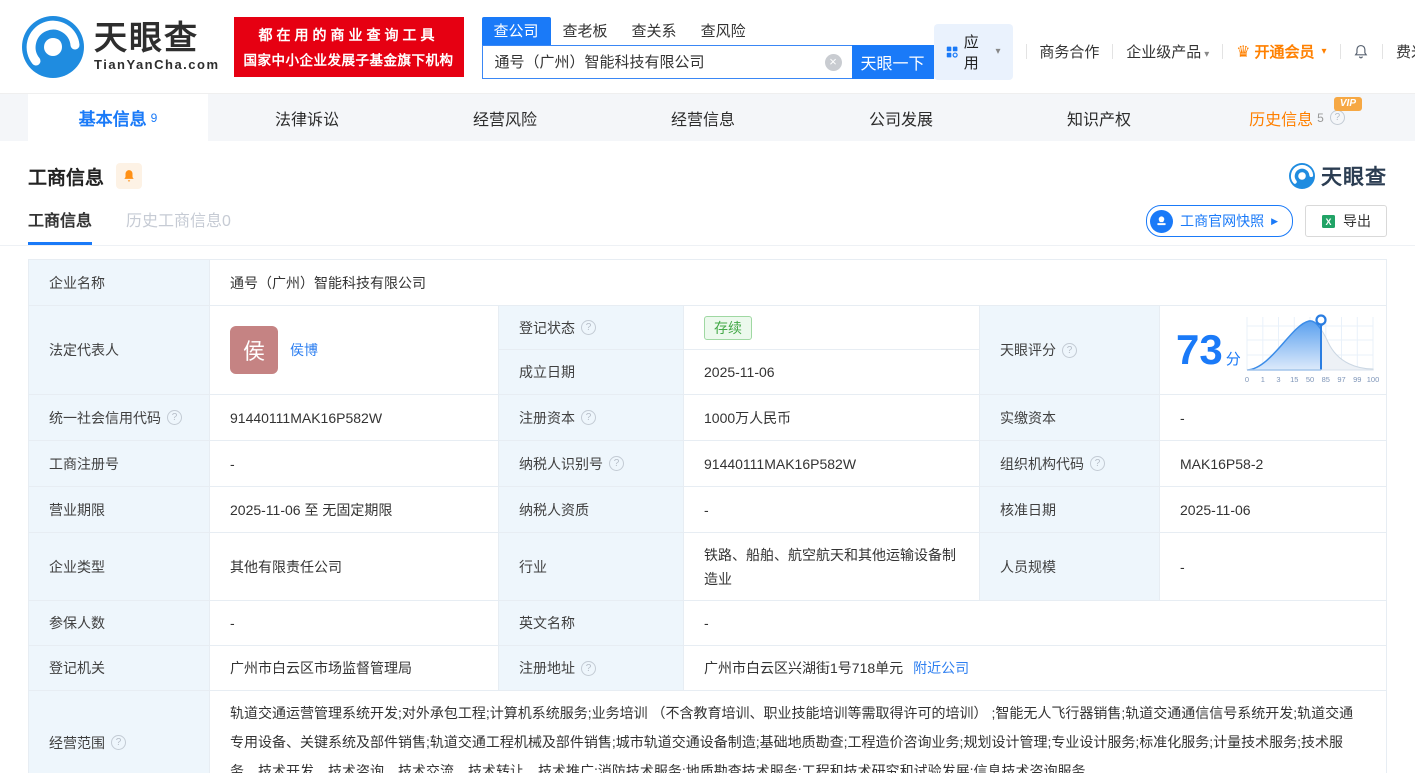  I want to click on field-label: 营业期限, so click(119, 509).